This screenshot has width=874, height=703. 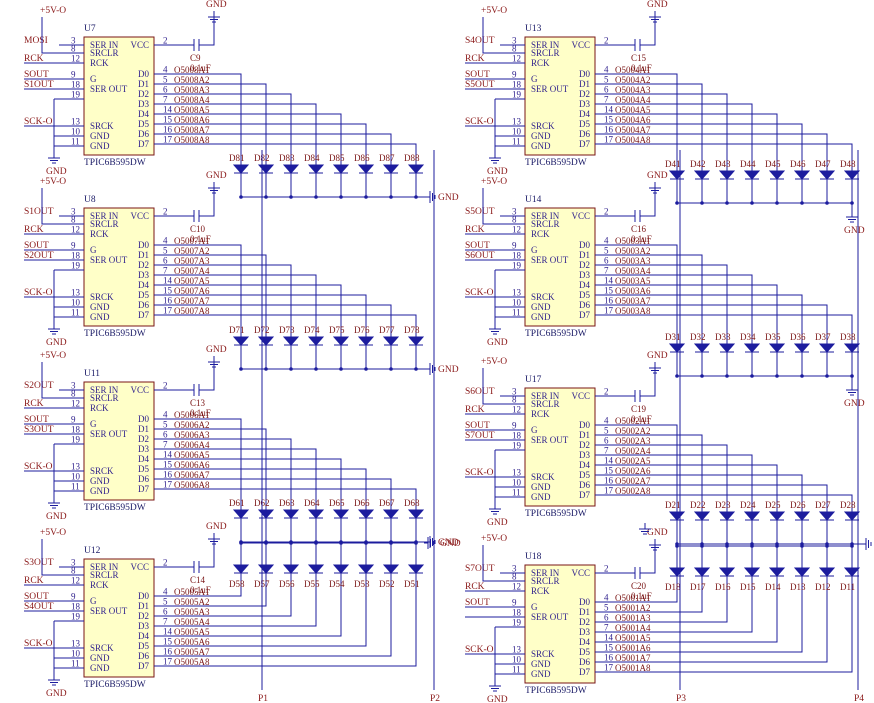 I want to click on capacitor-designator: C14, so click(x=198, y=580).